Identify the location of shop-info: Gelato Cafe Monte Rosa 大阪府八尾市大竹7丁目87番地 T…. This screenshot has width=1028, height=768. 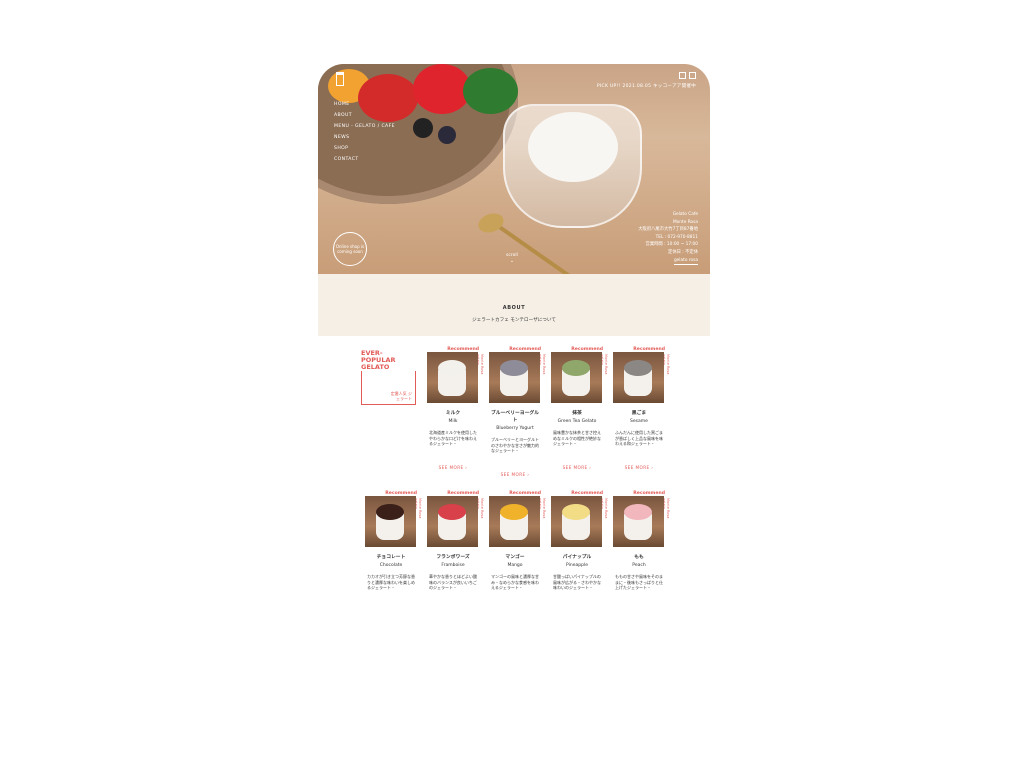
(668, 238).